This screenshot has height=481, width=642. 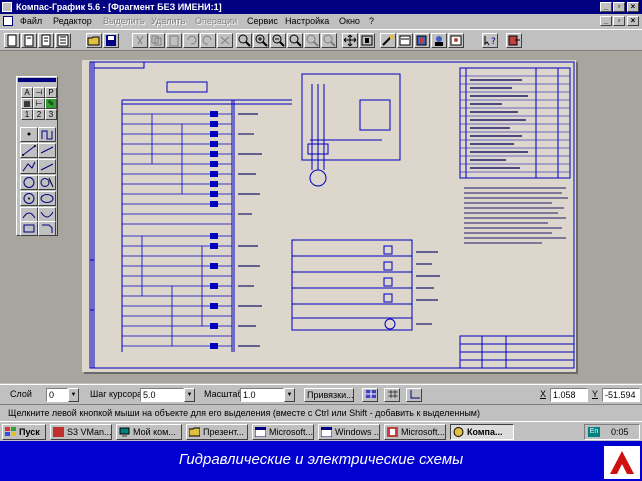 I want to click on palette-tab-1: 1, so click(x=27, y=114).